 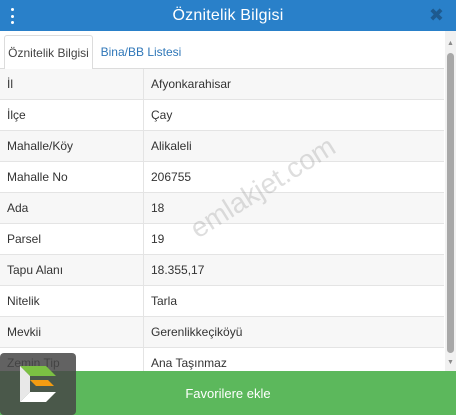 I want to click on row-value: Afyonkarahisar, so click(x=191, y=84).